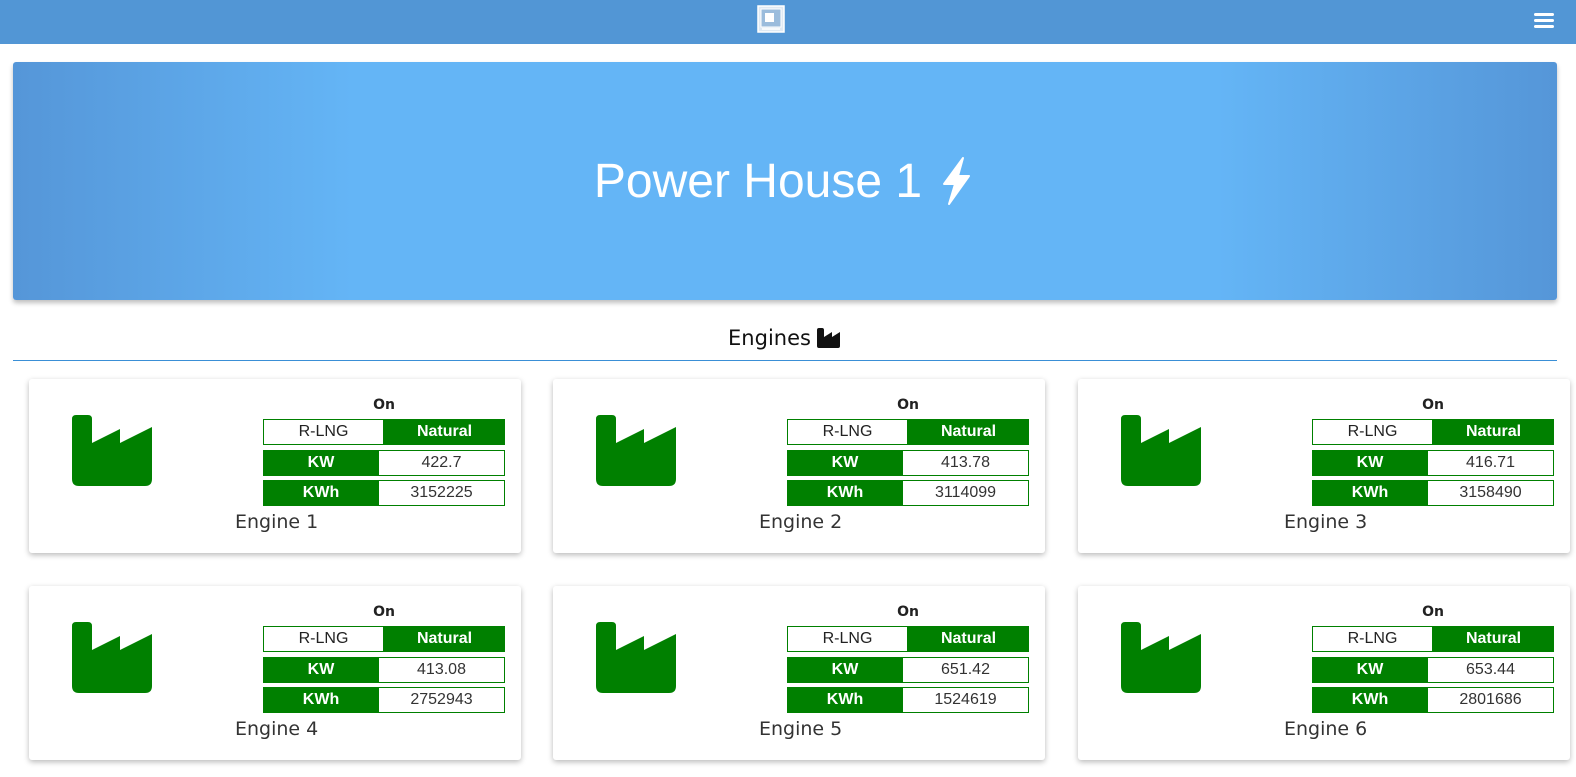 The image size is (1576, 777). I want to click on engine-card: On R-LNG Natural KW 653.44 KWh 2801686 Engine 6, so click(1324, 673).